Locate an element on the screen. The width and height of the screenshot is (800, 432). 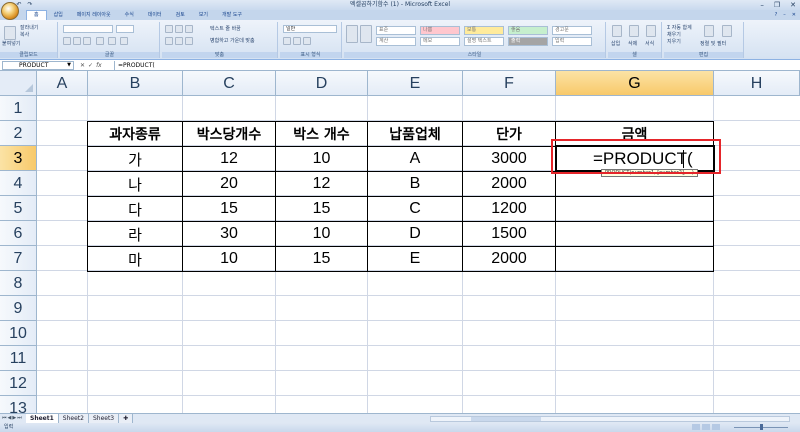
normal-view-icon is located at coordinates (696, 427).